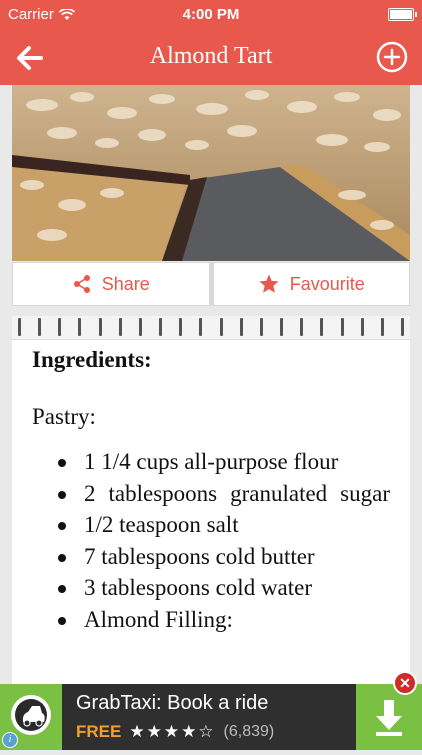 The image size is (422, 755). I want to click on page-title: Almond Tart, so click(211, 56).